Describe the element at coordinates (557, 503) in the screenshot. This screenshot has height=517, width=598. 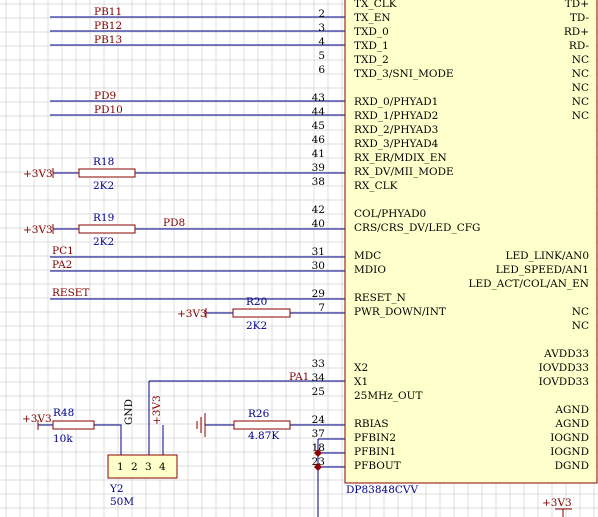
I see `net-label-vcc-bottom: +3V3` at that location.